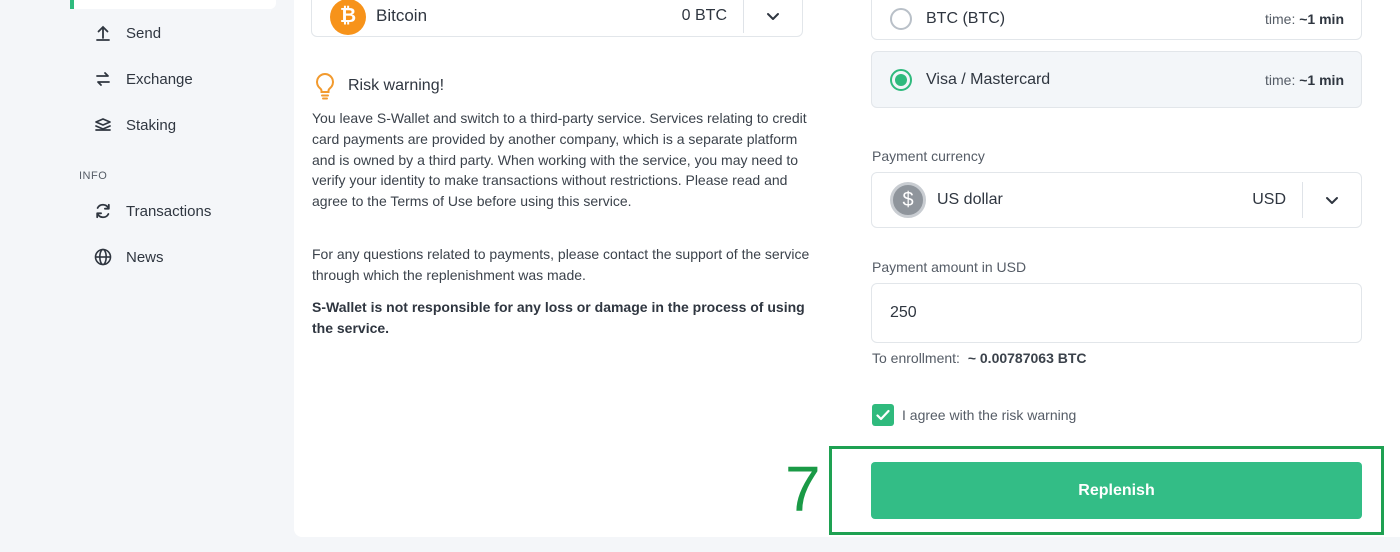 This screenshot has height=552, width=1400. What do you see at coordinates (1269, 199) in the screenshot?
I see `currency-code: USD` at bounding box center [1269, 199].